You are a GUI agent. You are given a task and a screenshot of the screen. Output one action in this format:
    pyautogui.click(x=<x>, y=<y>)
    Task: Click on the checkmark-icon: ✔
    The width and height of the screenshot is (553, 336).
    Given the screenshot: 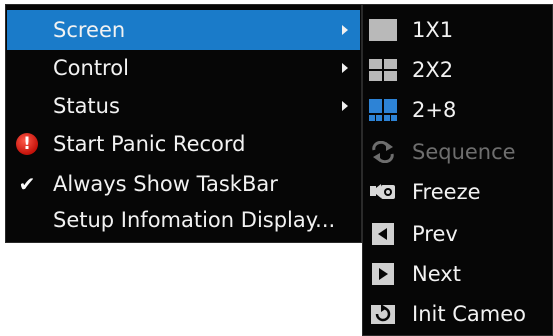 What is the action you would take?
    pyautogui.click(x=27, y=184)
    